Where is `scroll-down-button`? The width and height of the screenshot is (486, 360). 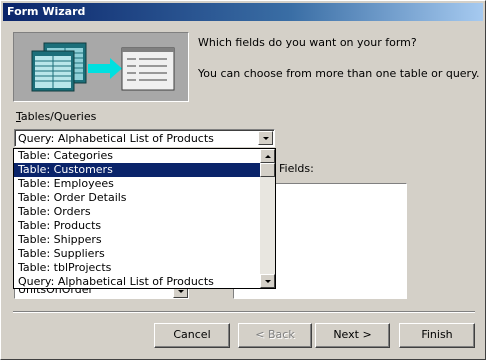 scroll-down-button is located at coordinates (267, 281).